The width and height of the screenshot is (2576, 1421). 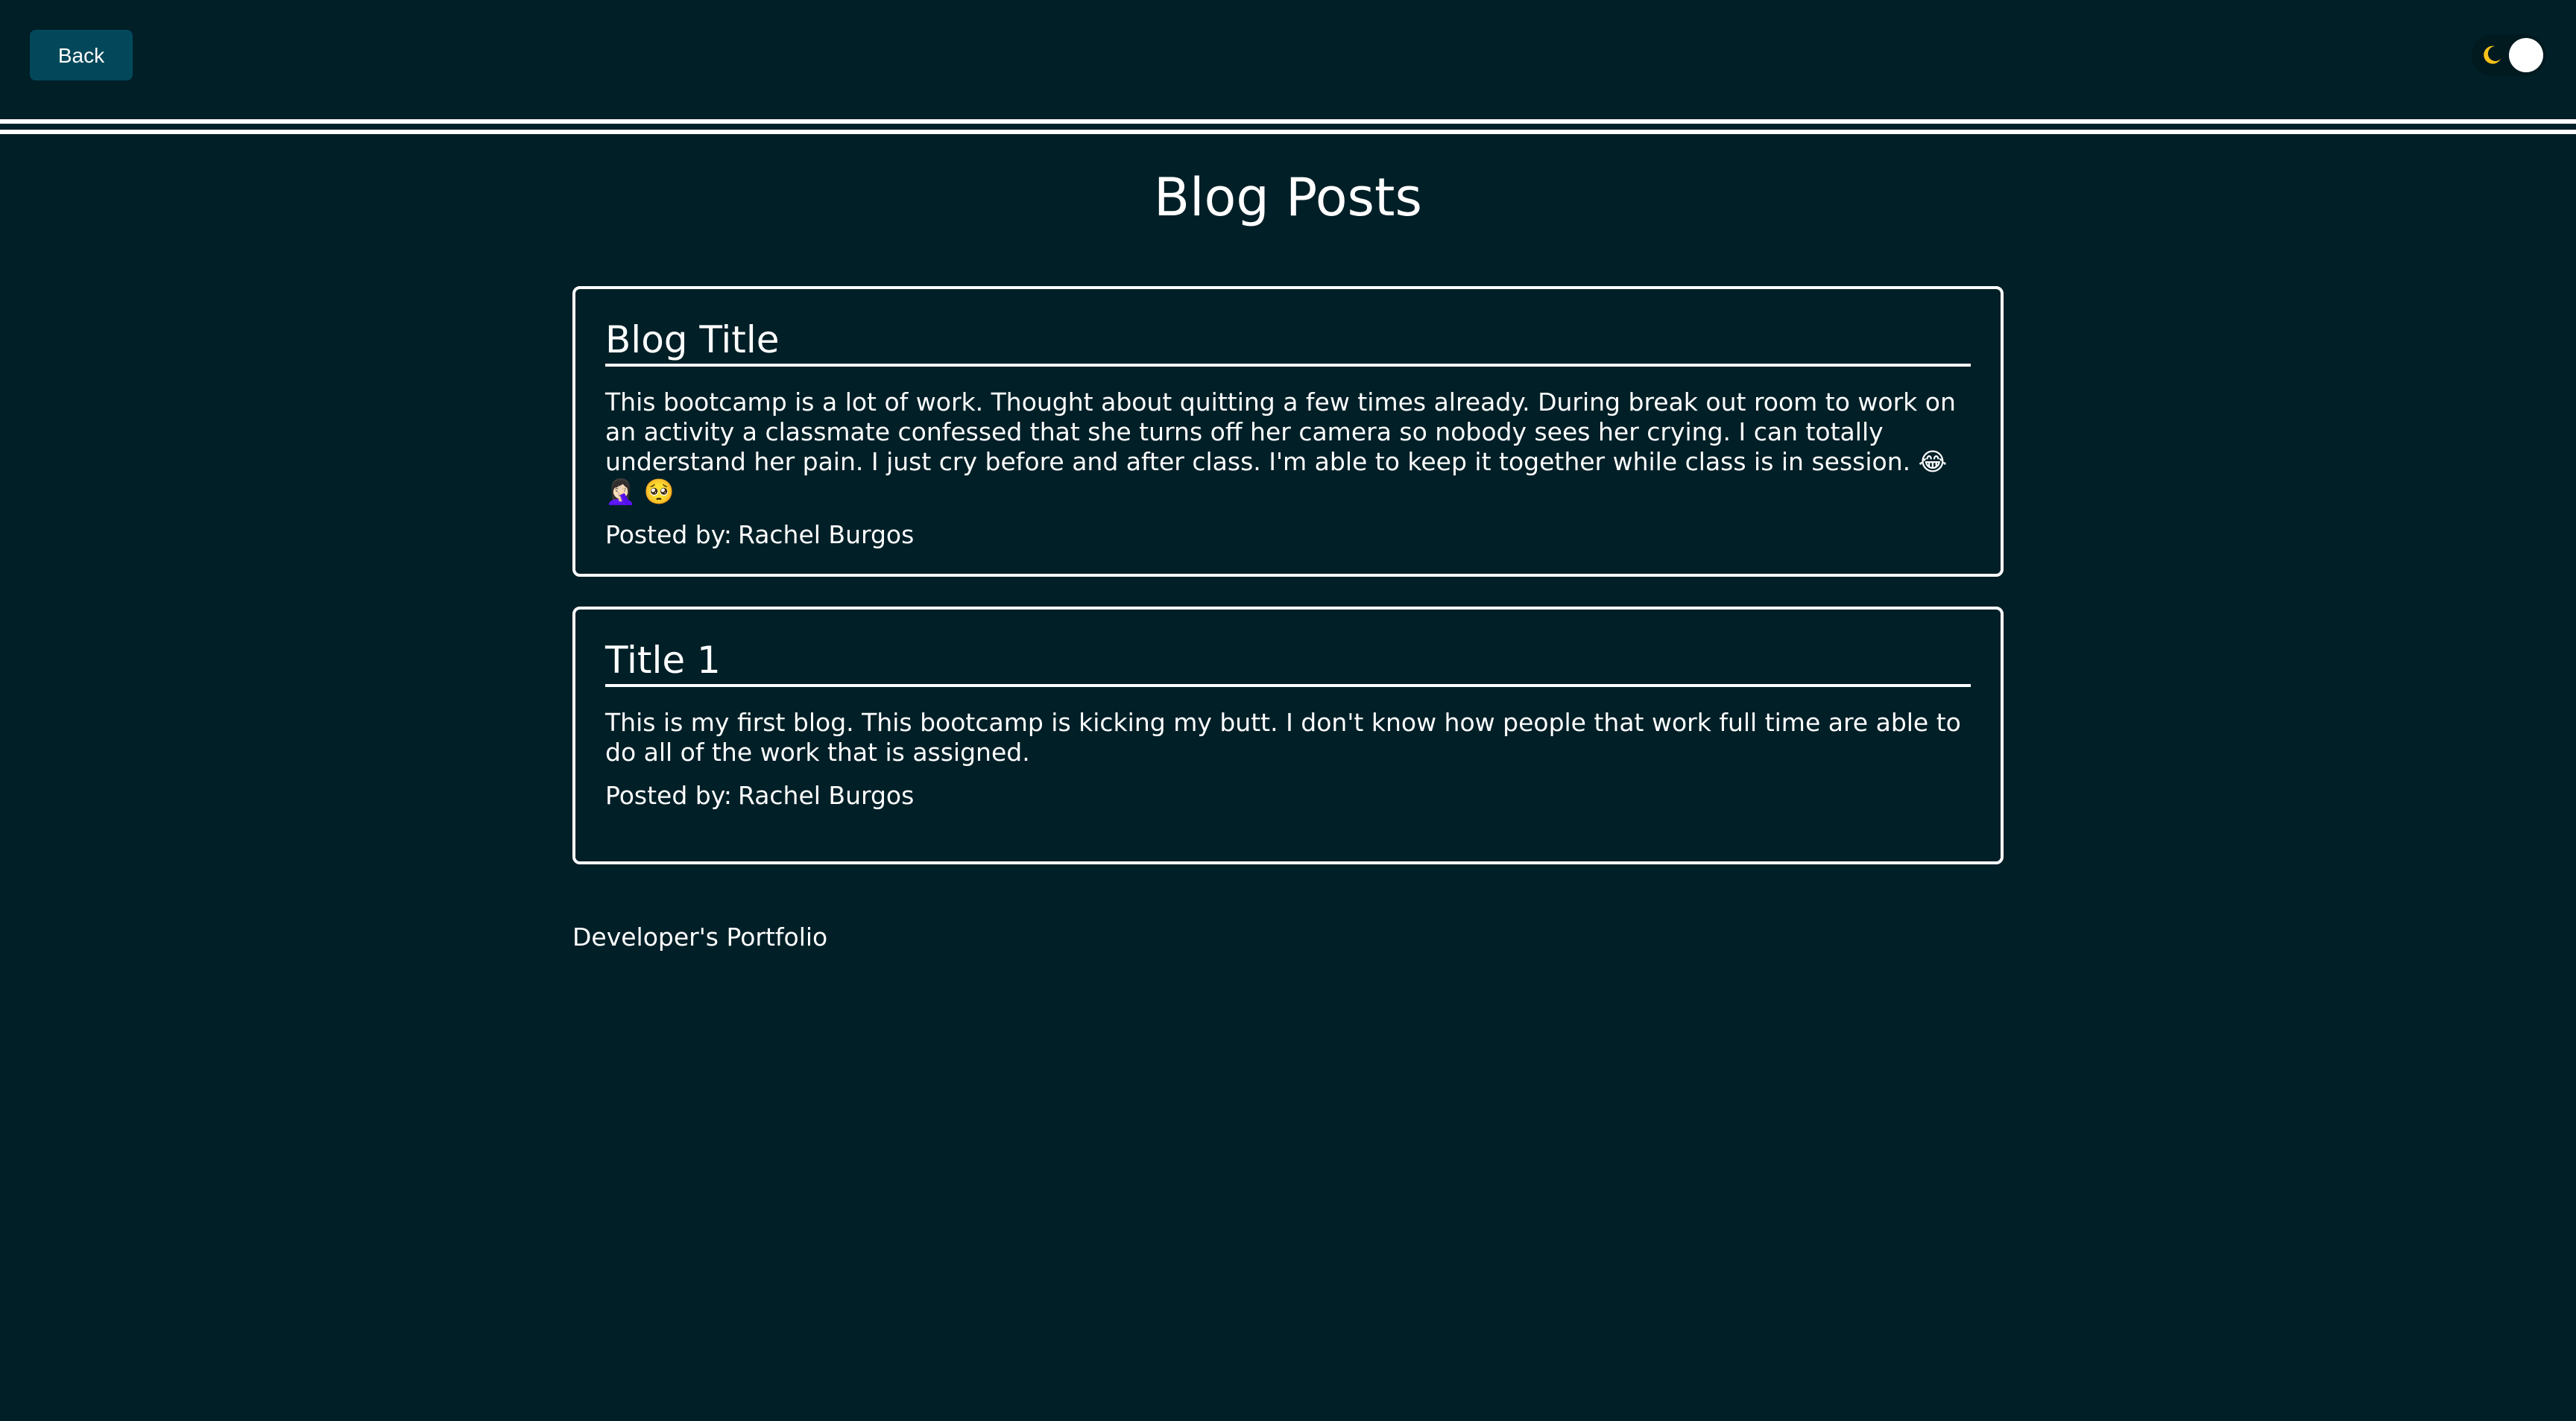 I want to click on site-header: Back, so click(x=1288, y=59).